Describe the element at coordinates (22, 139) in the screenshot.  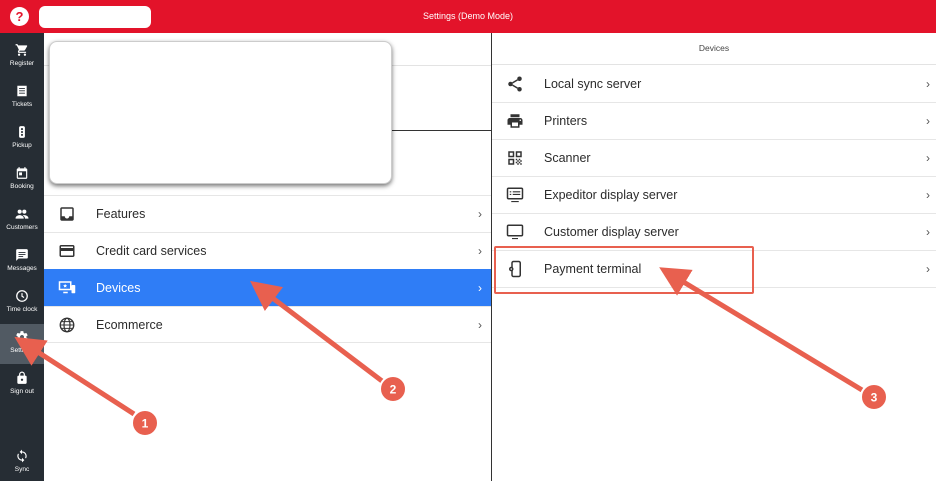
I see `sidebar-item-pickup: Pickup` at that location.